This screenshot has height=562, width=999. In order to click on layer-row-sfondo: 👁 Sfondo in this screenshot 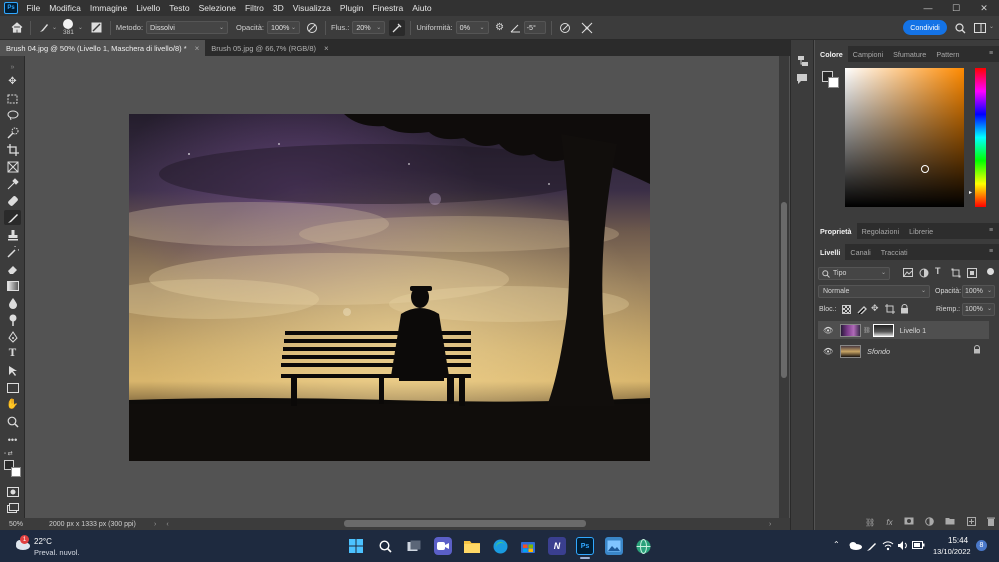, I will do `click(903, 351)`.